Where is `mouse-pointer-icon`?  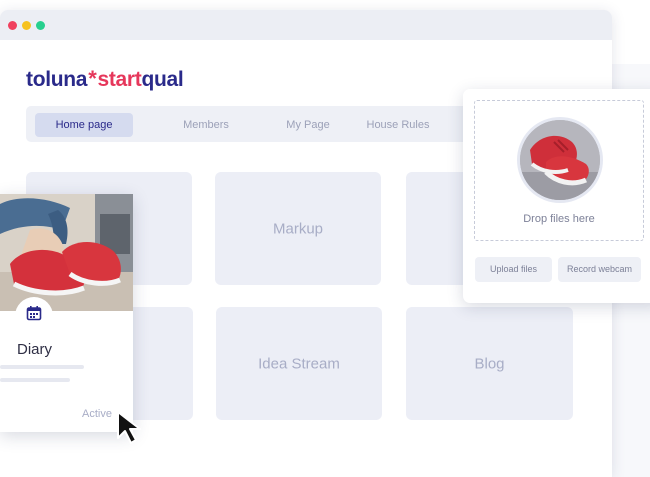 mouse-pointer-icon is located at coordinates (129, 427).